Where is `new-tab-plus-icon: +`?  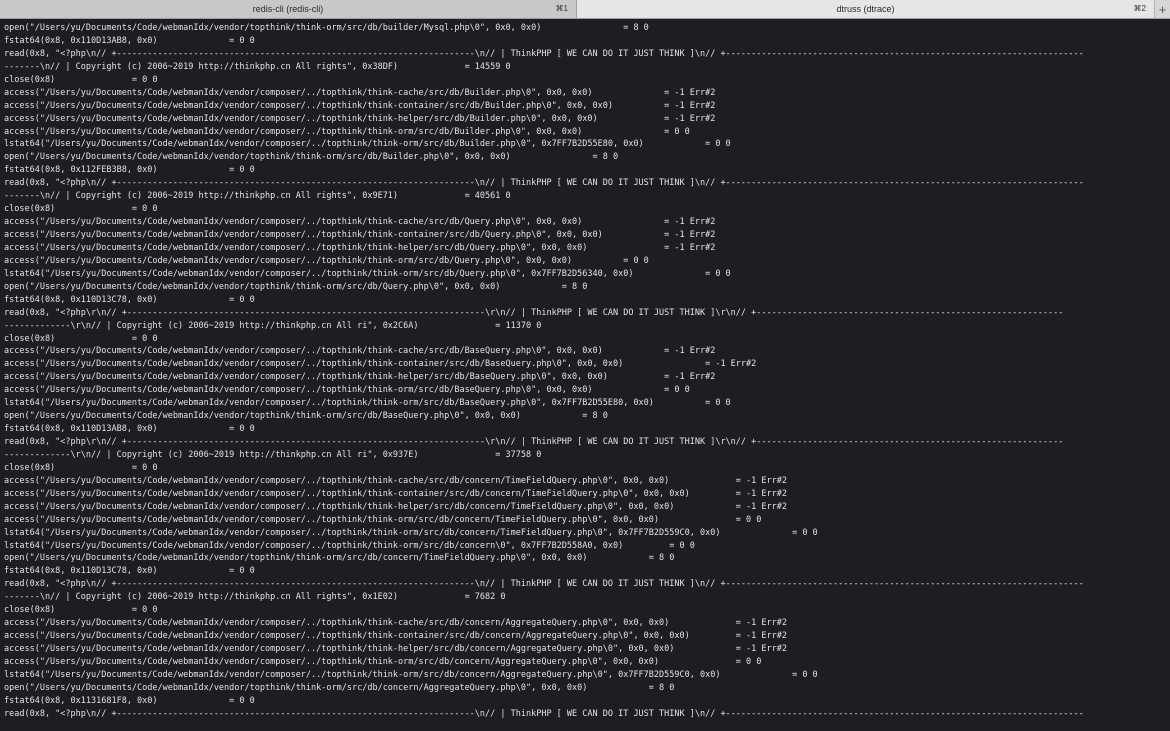 new-tab-plus-icon: + is located at coordinates (1162, 9).